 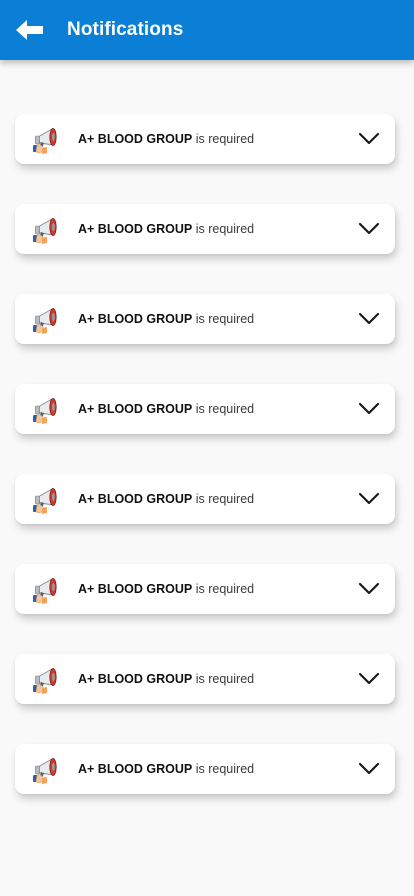 What do you see at coordinates (125, 29) in the screenshot?
I see `page-title: Notifications` at bounding box center [125, 29].